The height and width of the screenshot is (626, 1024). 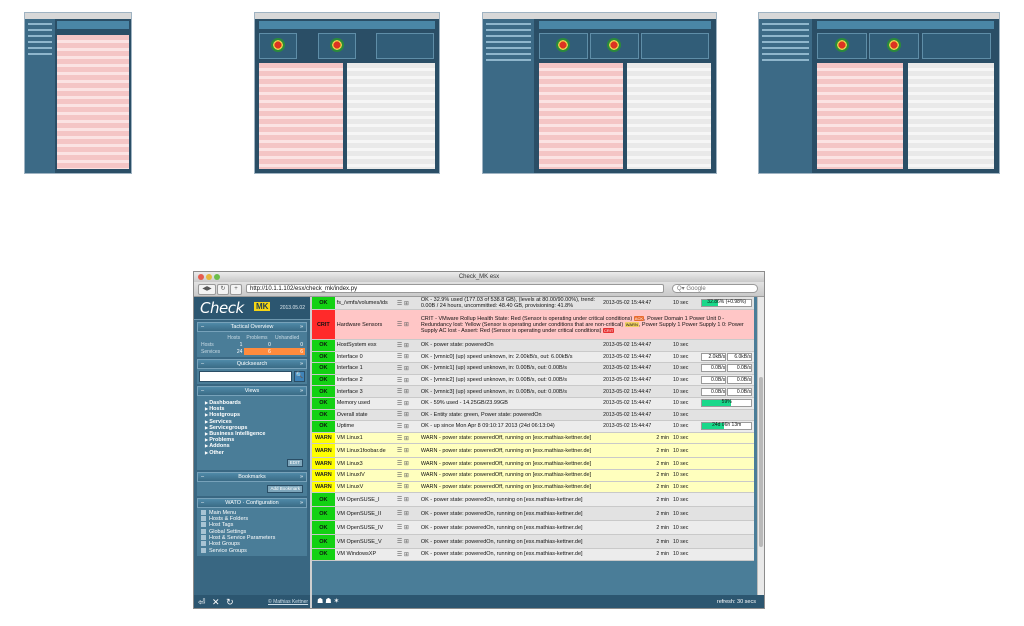 I want to click on scrollbar, so click(x=760, y=446).